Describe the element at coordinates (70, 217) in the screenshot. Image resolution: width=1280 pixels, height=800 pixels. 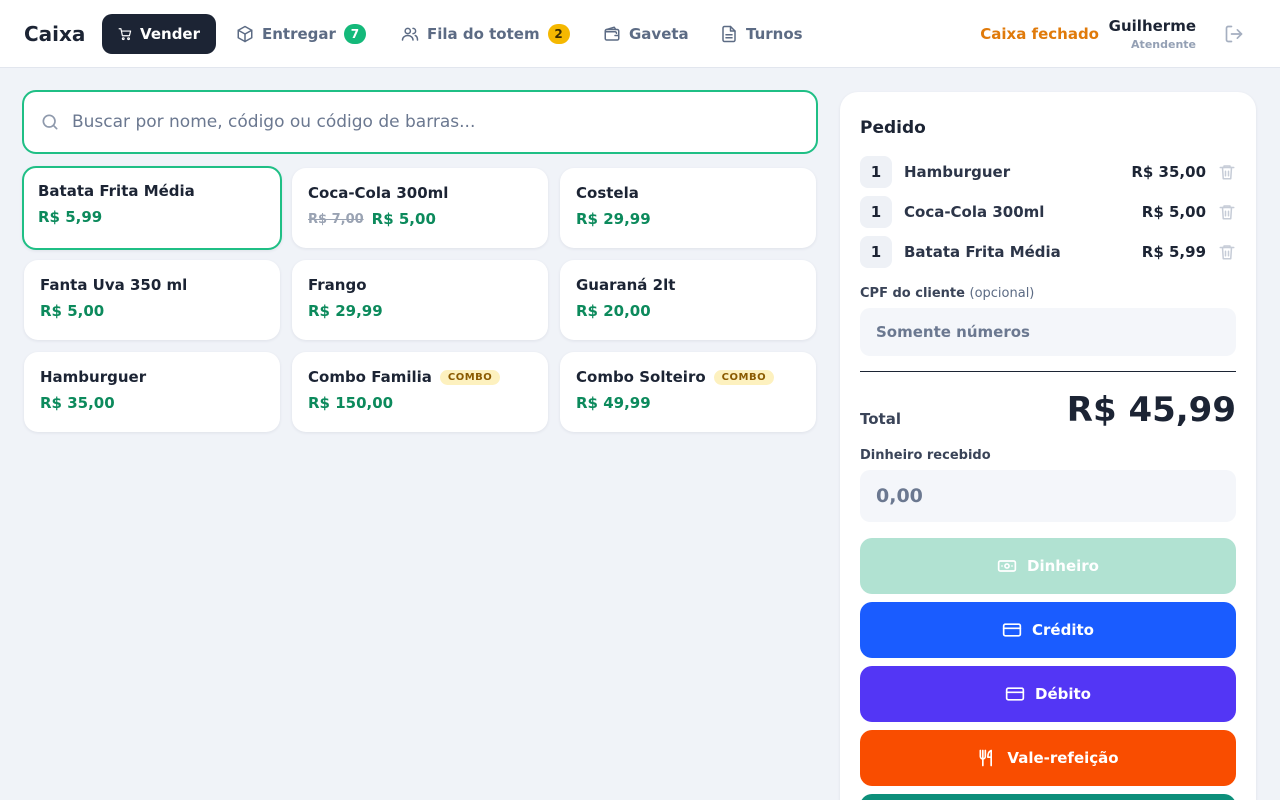
I see `product-price: R$ 5,99` at that location.